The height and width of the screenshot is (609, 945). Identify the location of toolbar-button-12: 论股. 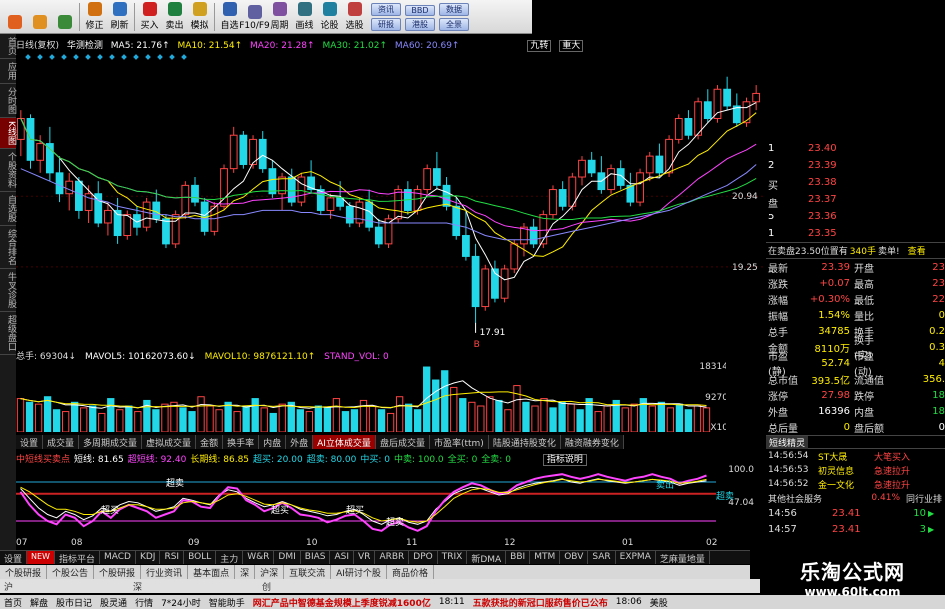
(329, 17).